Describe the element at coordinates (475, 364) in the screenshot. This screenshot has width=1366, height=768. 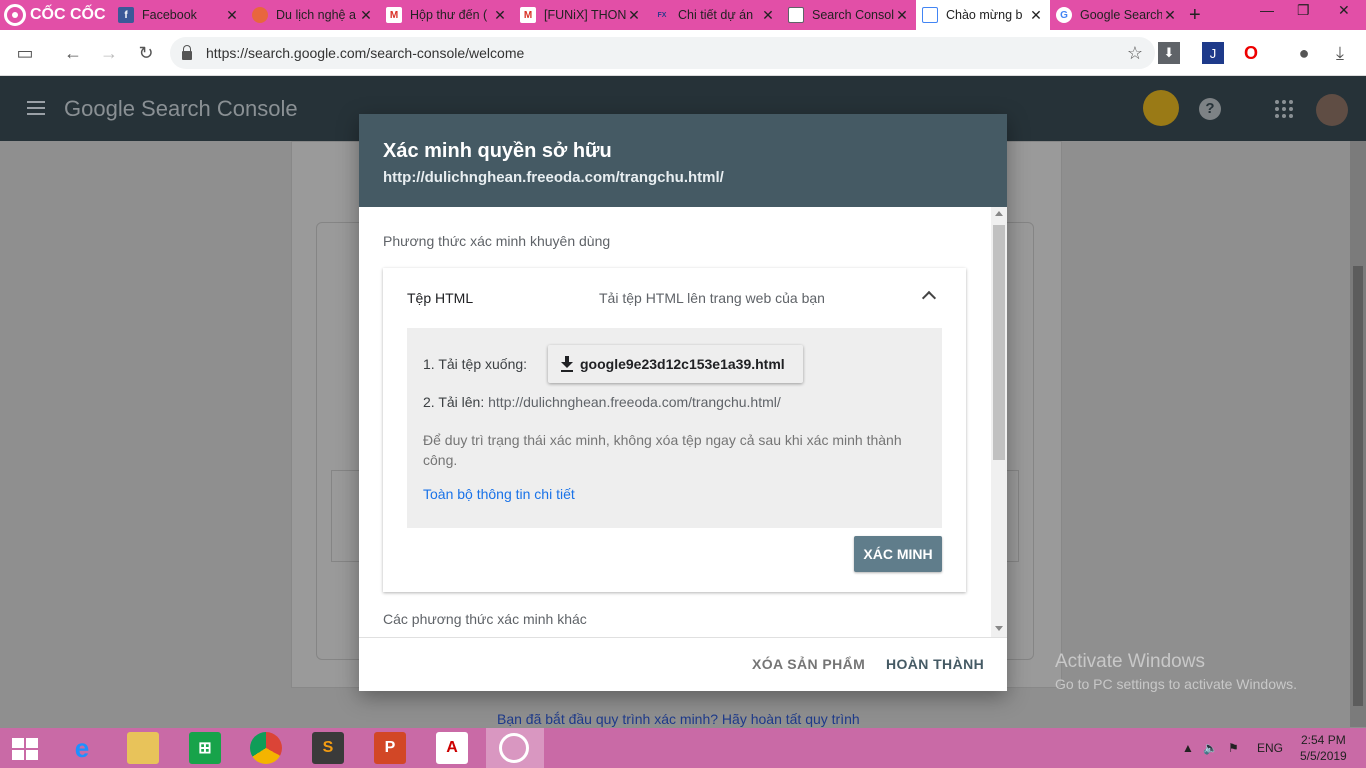
I see `step-download-label: 1. Tải tệp xuống:` at that location.